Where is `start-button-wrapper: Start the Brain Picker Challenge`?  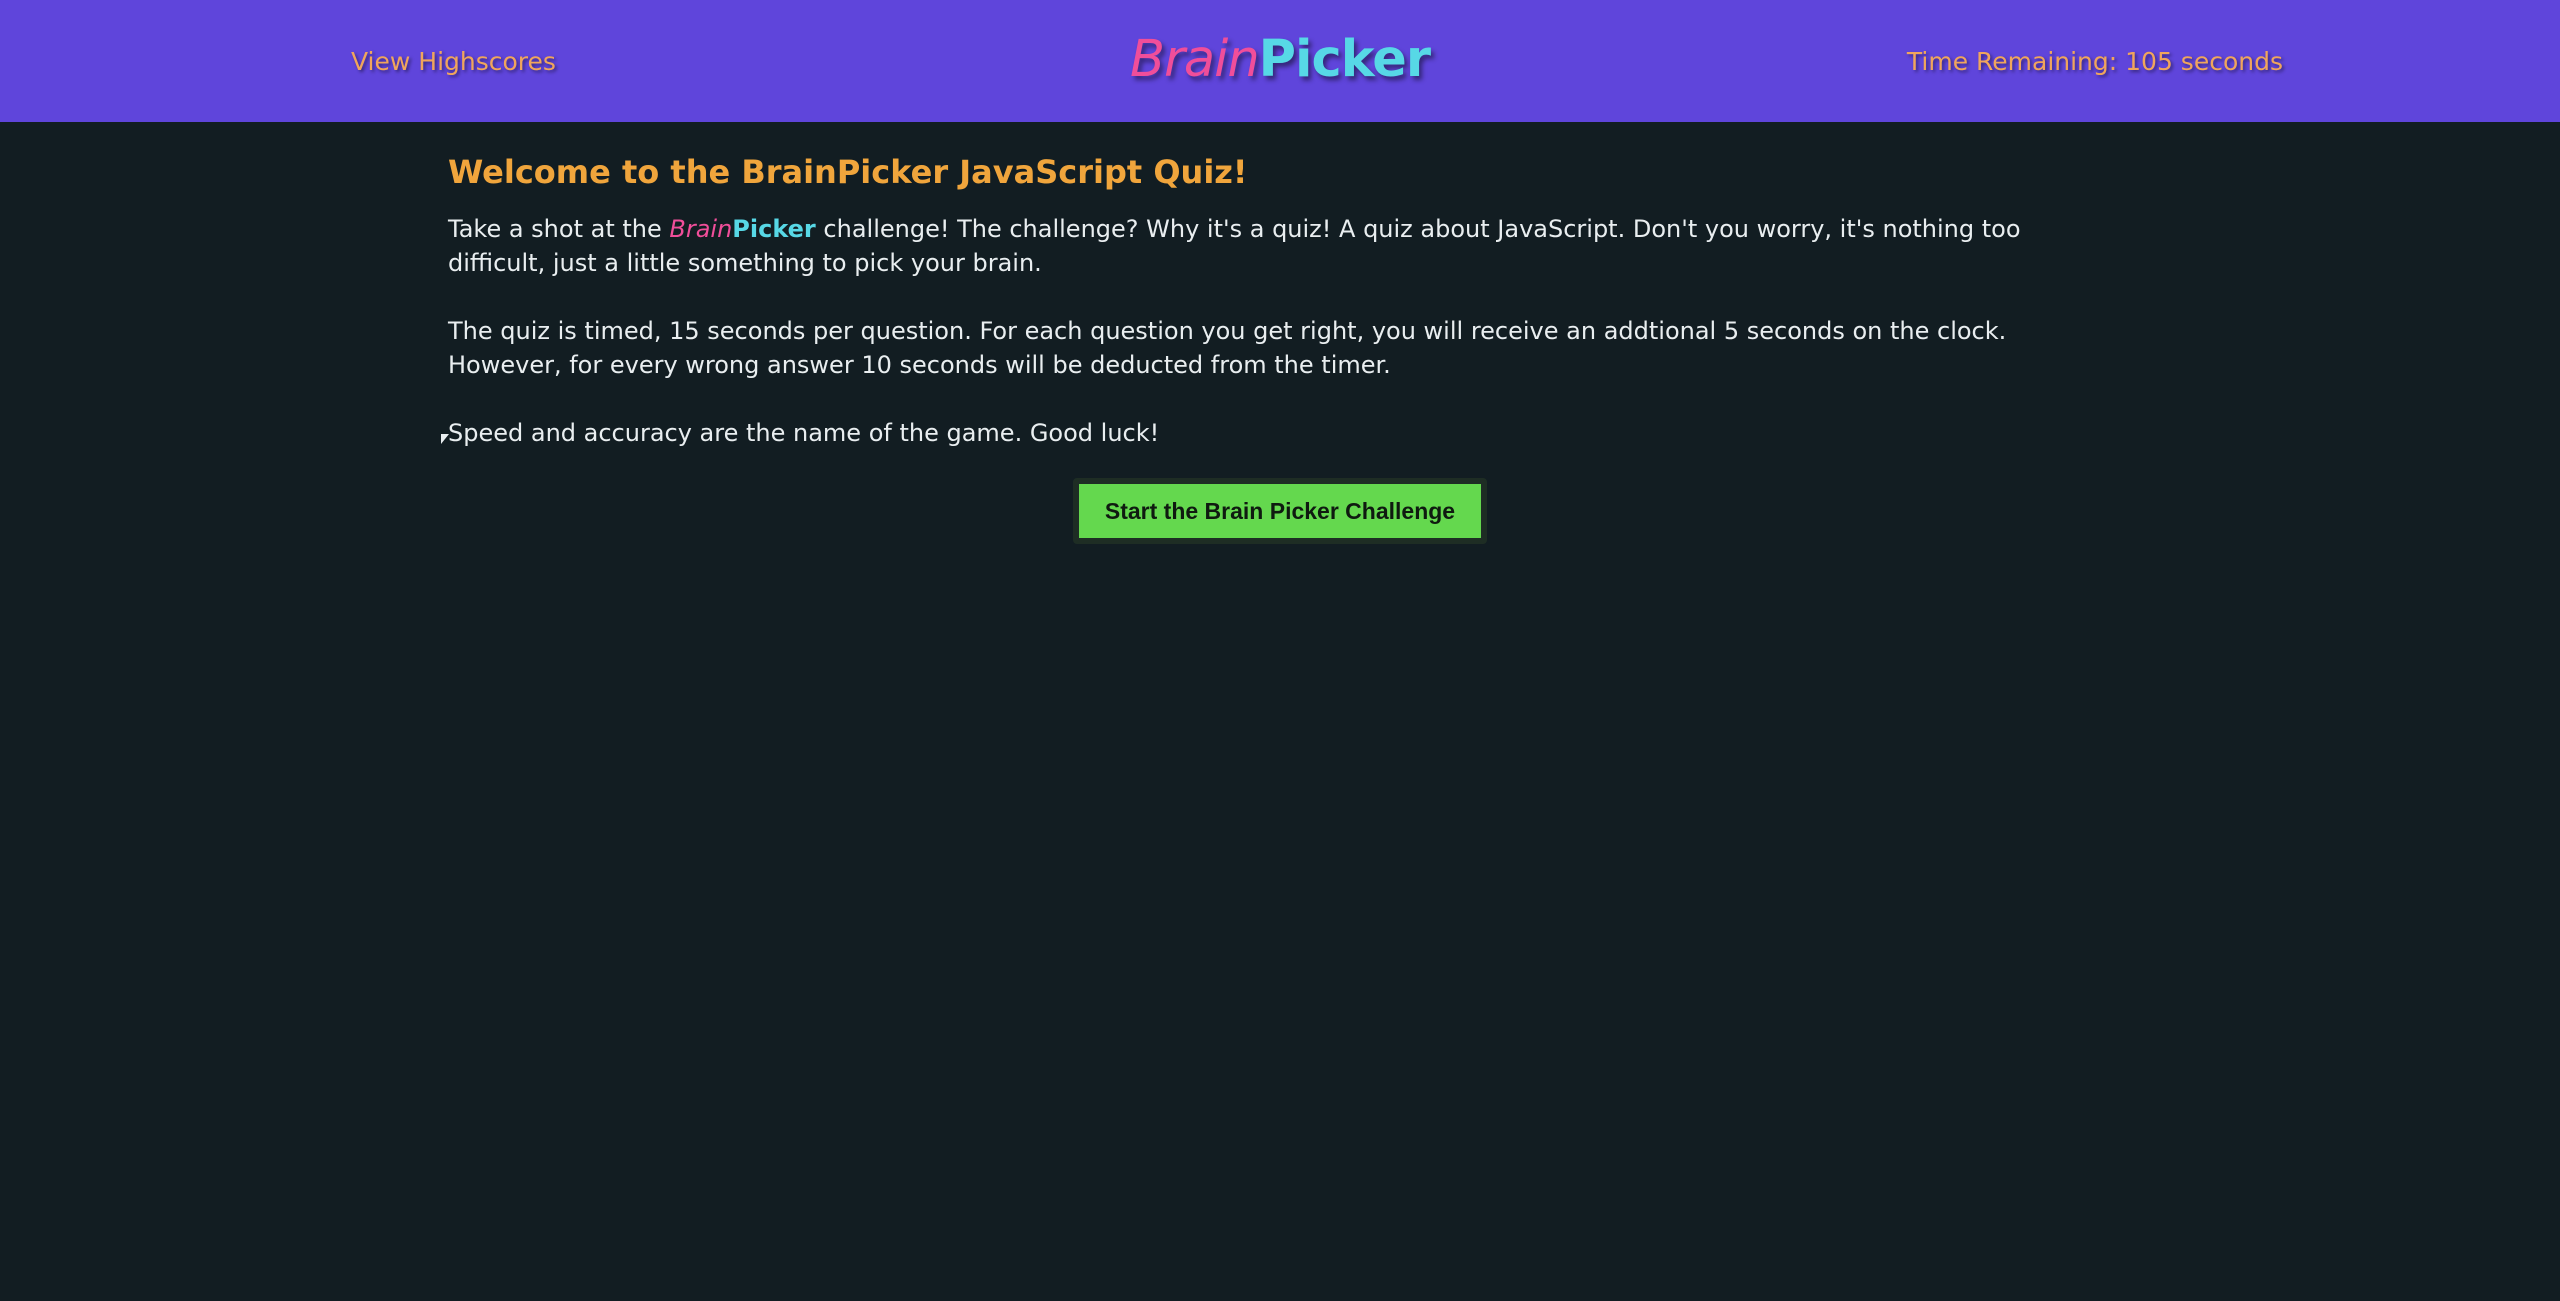 start-button-wrapper: Start the Brain Picker Challenge is located at coordinates (1280, 511).